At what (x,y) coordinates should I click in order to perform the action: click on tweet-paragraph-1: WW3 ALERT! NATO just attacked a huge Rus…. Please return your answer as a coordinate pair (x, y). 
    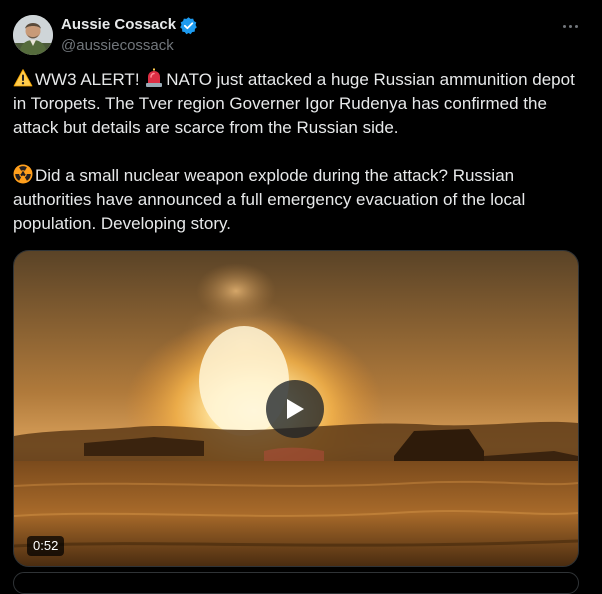
    Looking at the image, I should click on (300, 104).